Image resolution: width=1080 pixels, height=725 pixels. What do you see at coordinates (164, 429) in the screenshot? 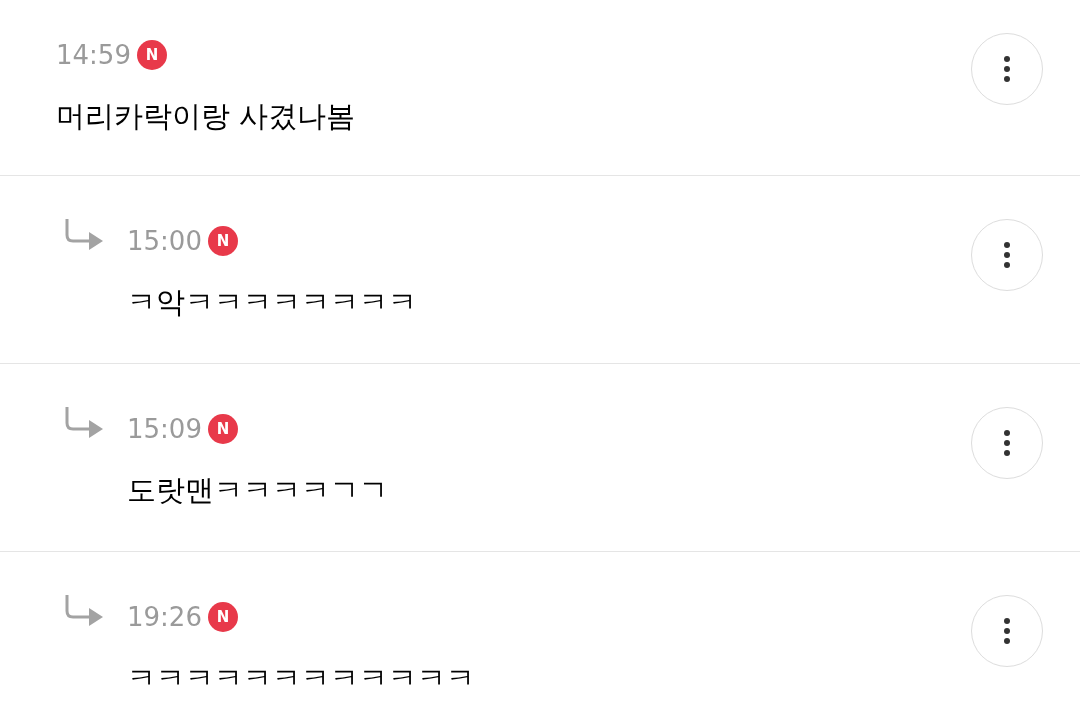
I see `comment-time: 15:09` at bounding box center [164, 429].